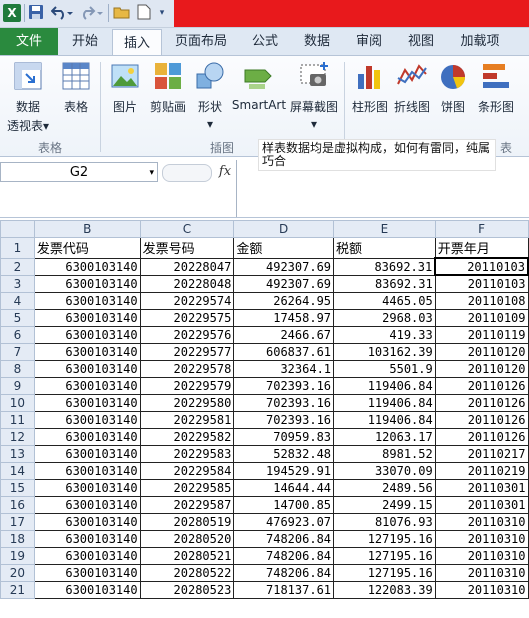 The height and width of the screenshot is (618, 529). What do you see at coordinates (265, 41) in the screenshot?
I see `tab-formulas: 公式` at bounding box center [265, 41].